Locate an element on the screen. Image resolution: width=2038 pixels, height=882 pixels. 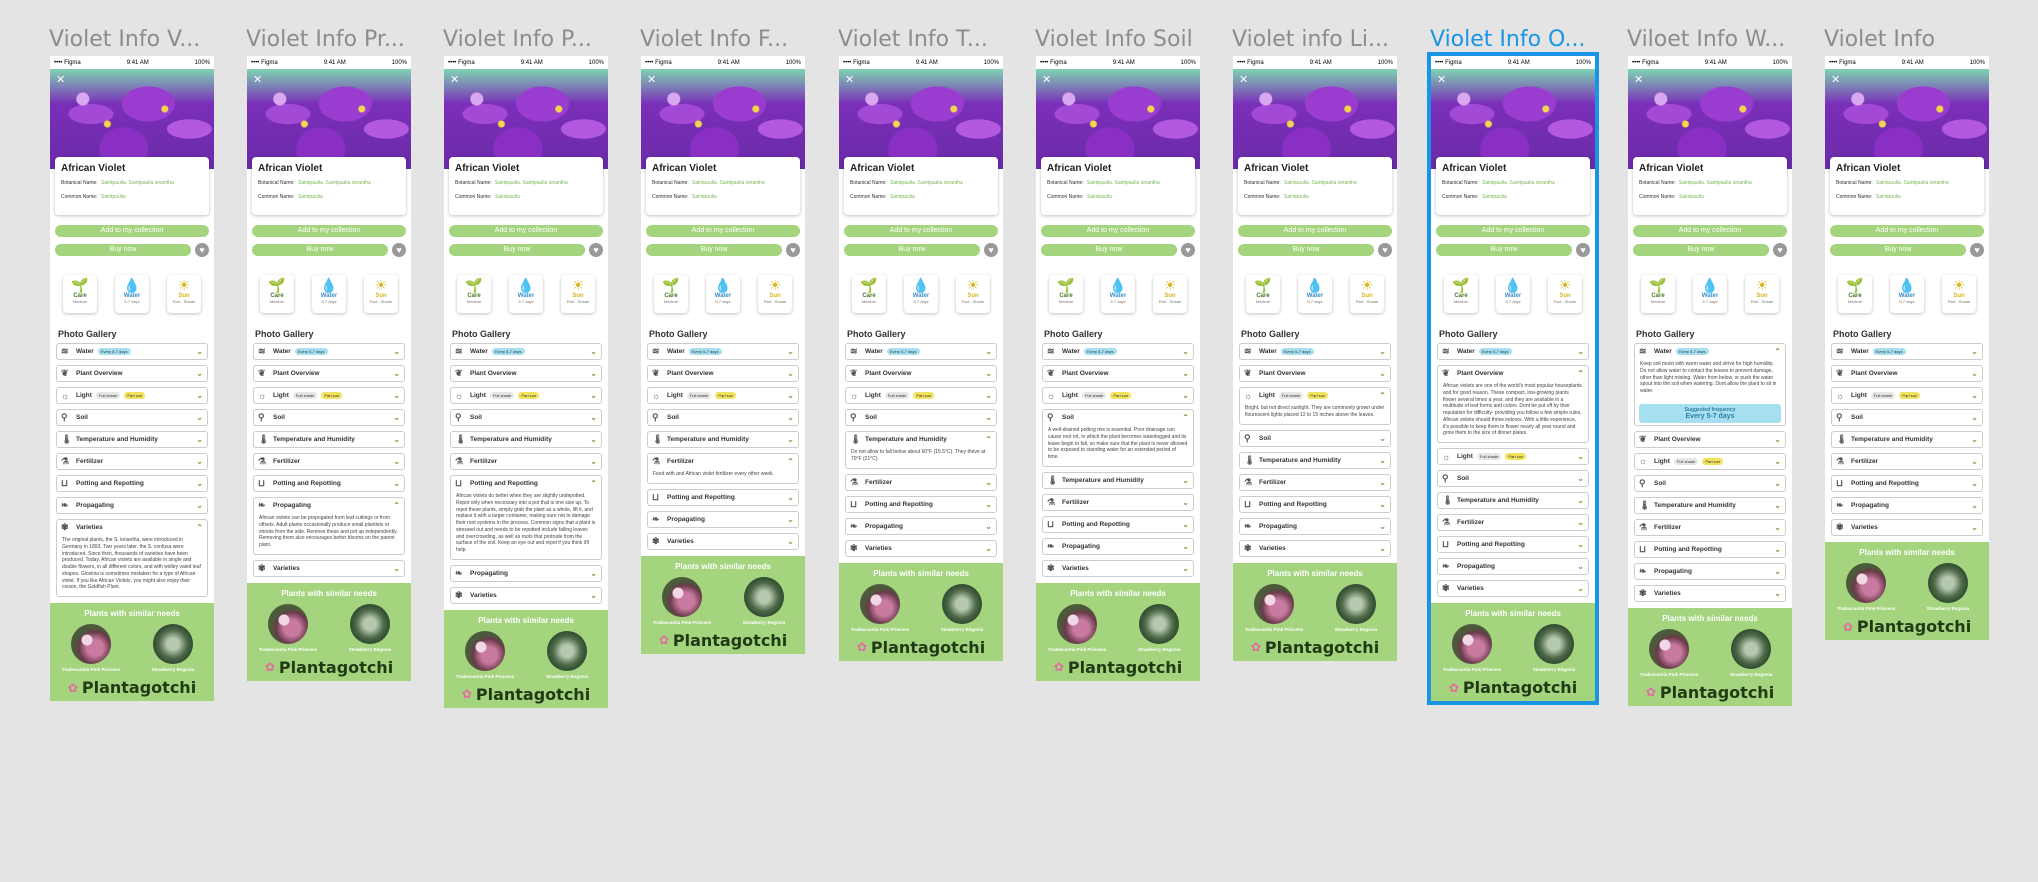
accordion-temp: 🌡 Temperature and Humidity ⌄ is located at coordinates (1710, 505).